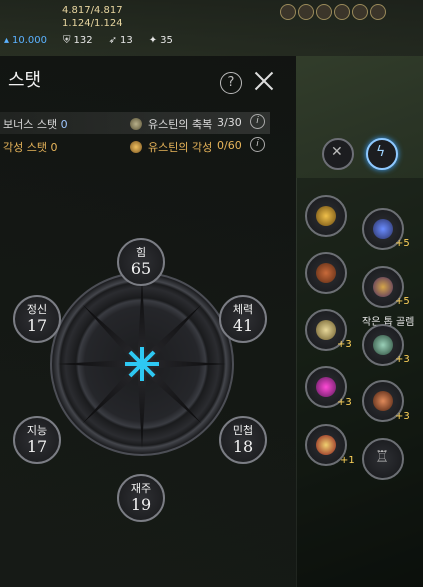  I want to click on equip-slot-amulet, so click(326, 216).